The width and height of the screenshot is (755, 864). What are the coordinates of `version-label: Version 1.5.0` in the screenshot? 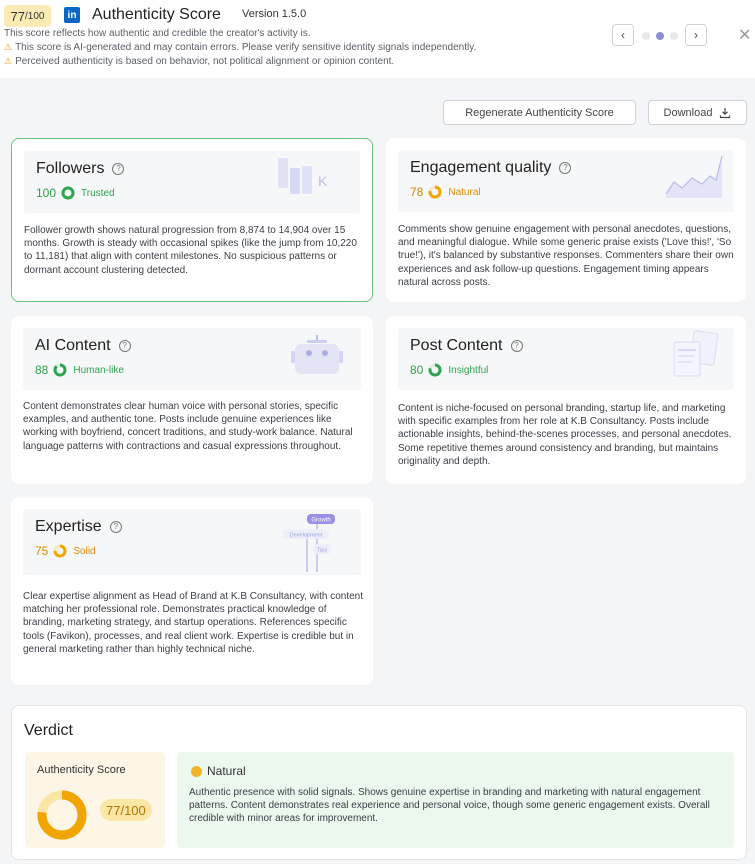 It's located at (274, 14).